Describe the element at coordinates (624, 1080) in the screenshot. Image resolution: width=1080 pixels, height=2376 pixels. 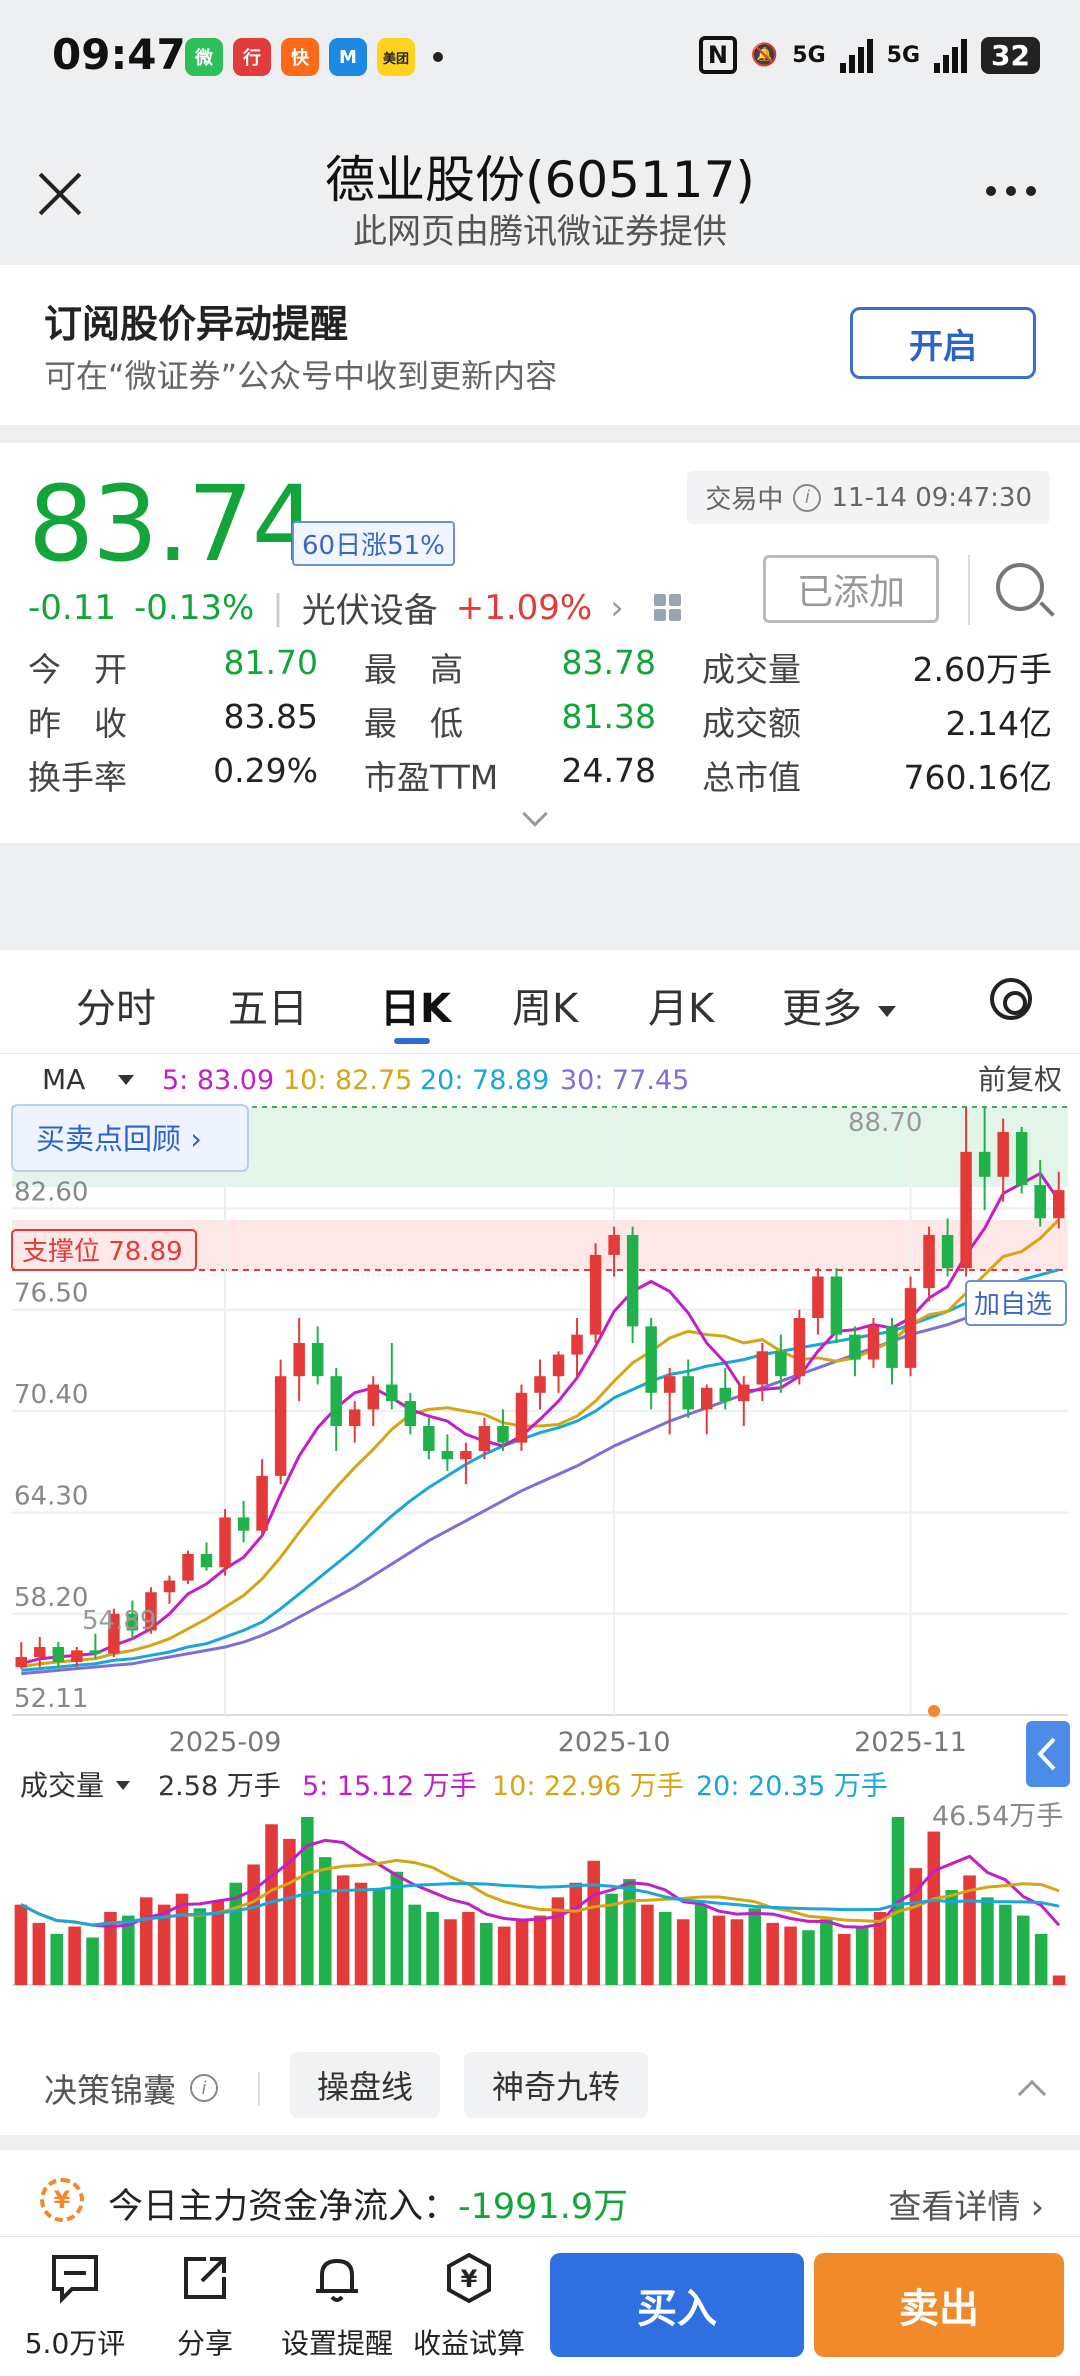
I see `ma30-legend: 30: 77.45` at that location.